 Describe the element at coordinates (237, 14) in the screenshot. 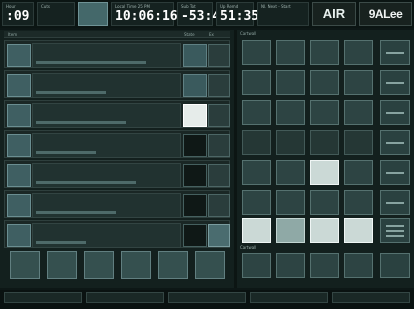

I see `remaining-display: Up Remd 51:35` at that location.